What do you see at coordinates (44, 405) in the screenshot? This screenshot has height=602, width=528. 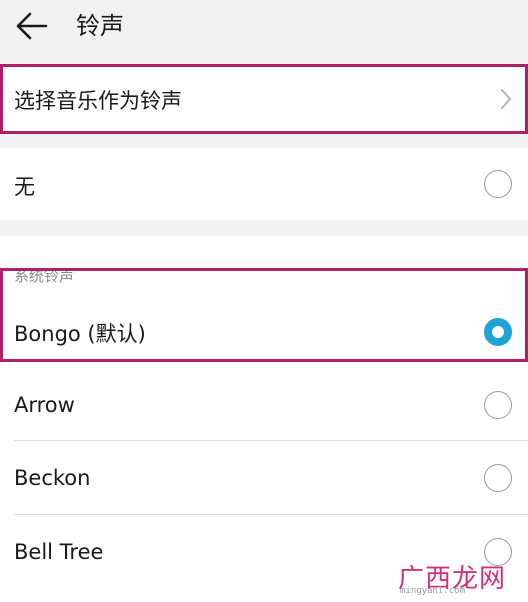 I see `ringtone-label: Arrow` at bounding box center [44, 405].